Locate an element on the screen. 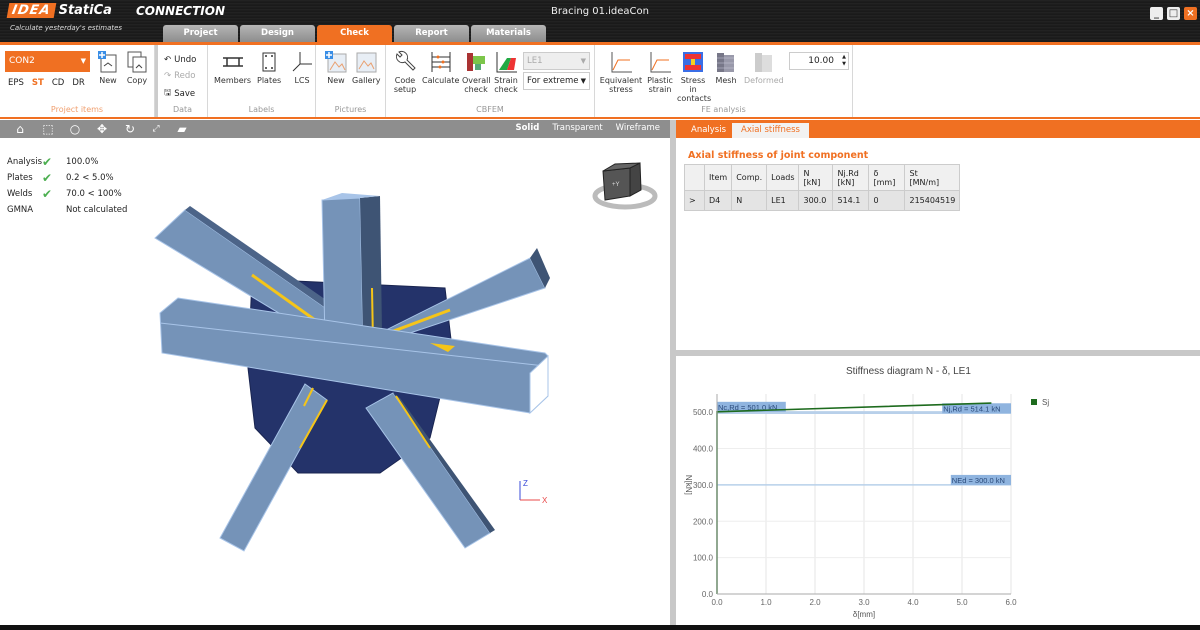  x-tick-label: 1.0 is located at coordinates (766, 602).